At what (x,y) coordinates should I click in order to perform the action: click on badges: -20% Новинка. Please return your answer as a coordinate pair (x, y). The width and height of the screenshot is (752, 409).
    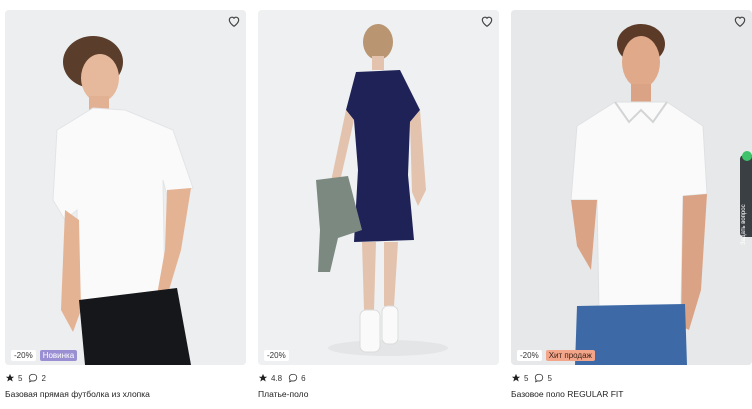
    Looking at the image, I should click on (44, 355).